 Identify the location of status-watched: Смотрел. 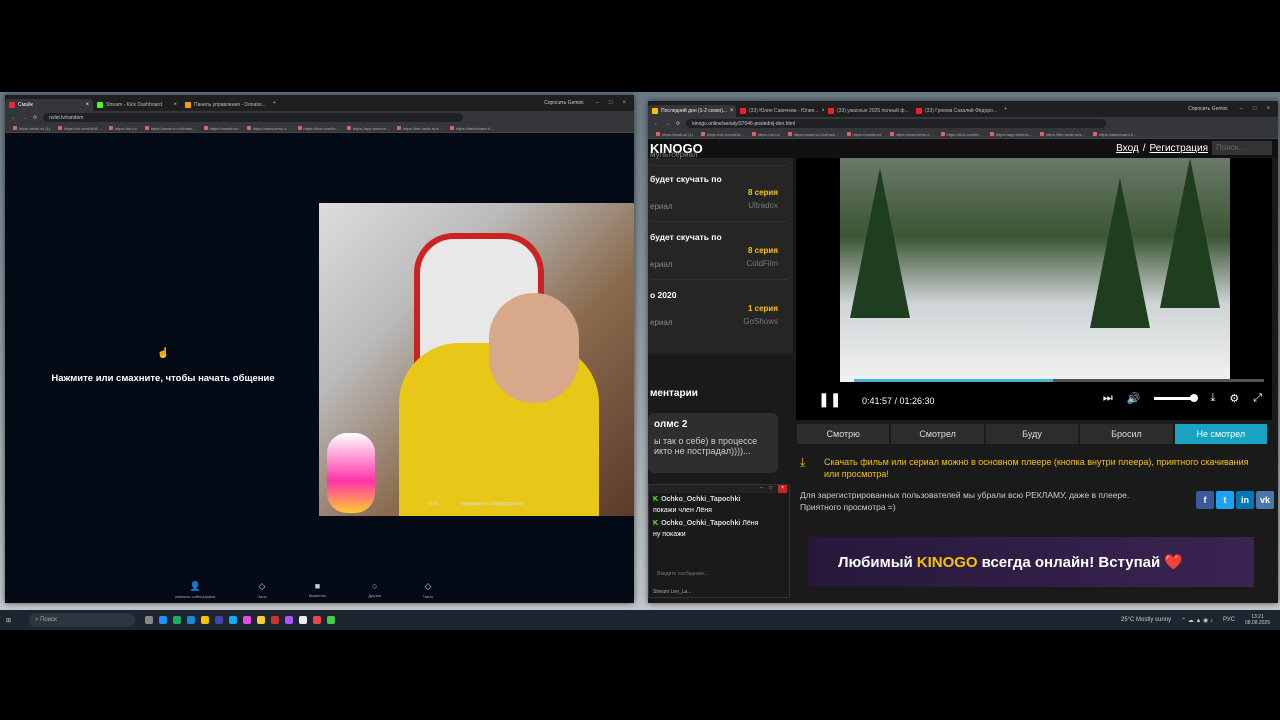
(937, 434).